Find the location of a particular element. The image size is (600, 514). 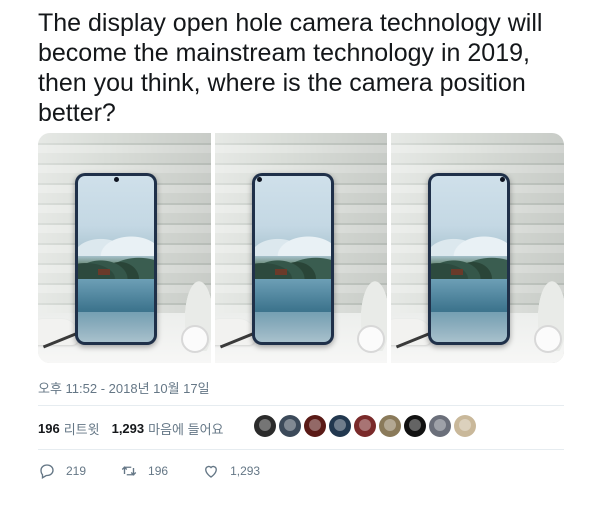

tweet-actions: 219 196 1,293 is located at coordinates (166, 471).